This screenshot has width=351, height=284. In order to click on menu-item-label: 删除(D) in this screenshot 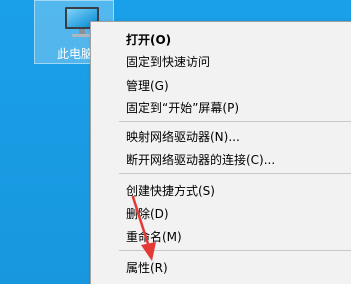, I will do `click(147, 214)`.